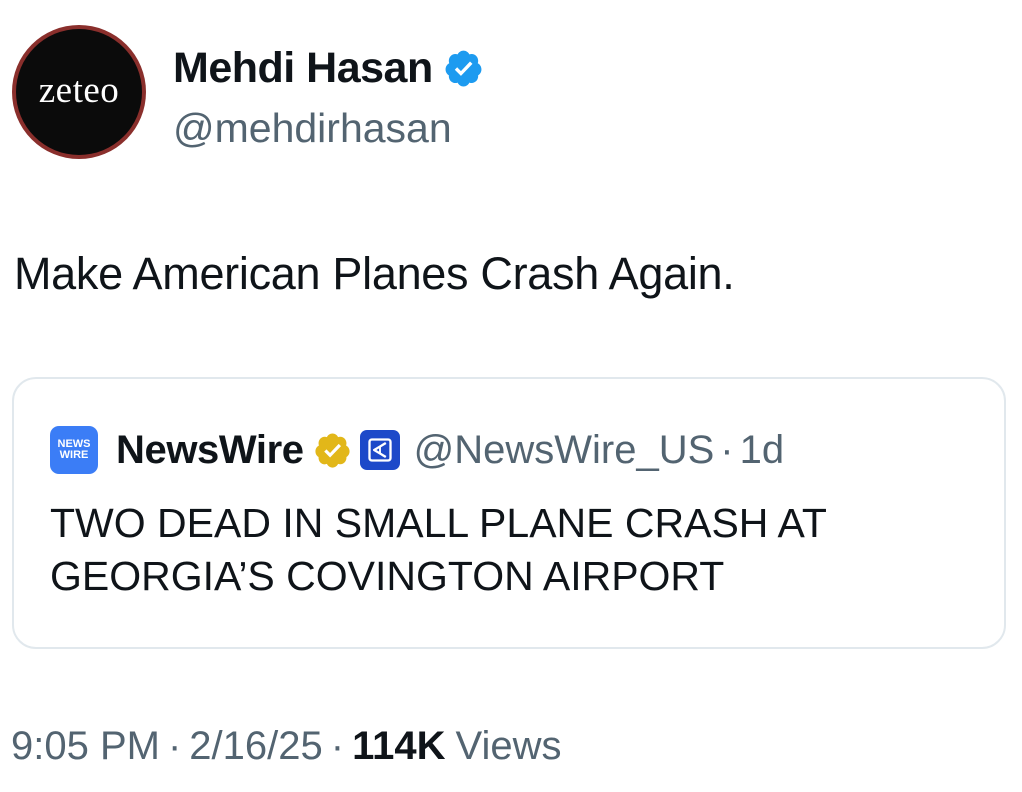  Describe the element at coordinates (74, 455) in the screenshot. I see `newswire-avatar-line2: WIRE` at that location.